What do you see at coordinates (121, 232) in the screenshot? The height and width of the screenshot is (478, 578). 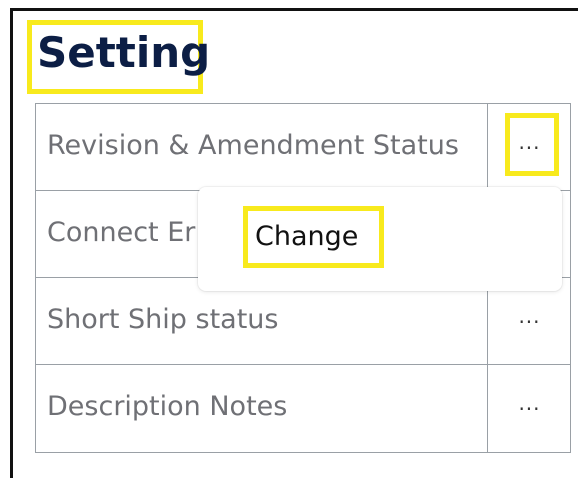 I see `settings-row-label: Connect Er` at bounding box center [121, 232].